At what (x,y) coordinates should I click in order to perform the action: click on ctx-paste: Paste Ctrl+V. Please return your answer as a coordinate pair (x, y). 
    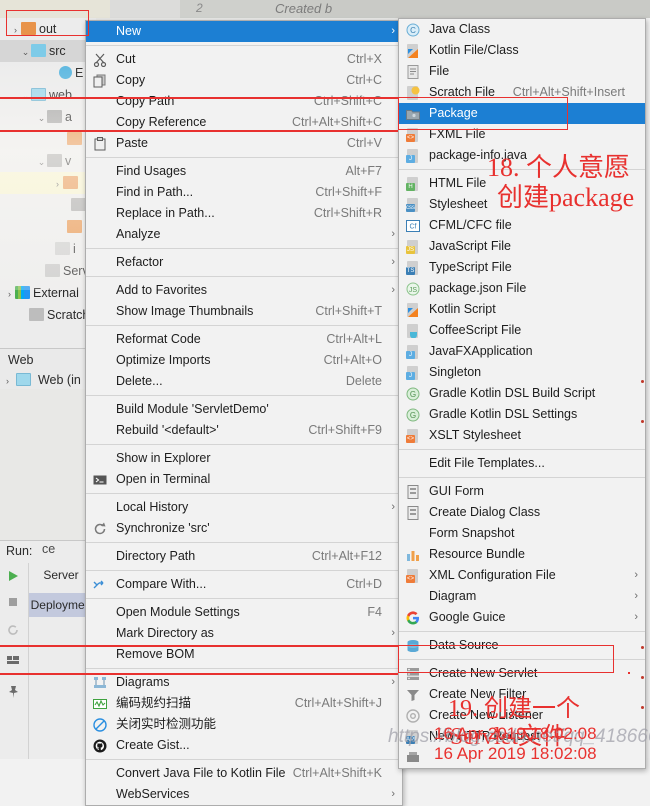
    Looking at the image, I should click on (244, 143).